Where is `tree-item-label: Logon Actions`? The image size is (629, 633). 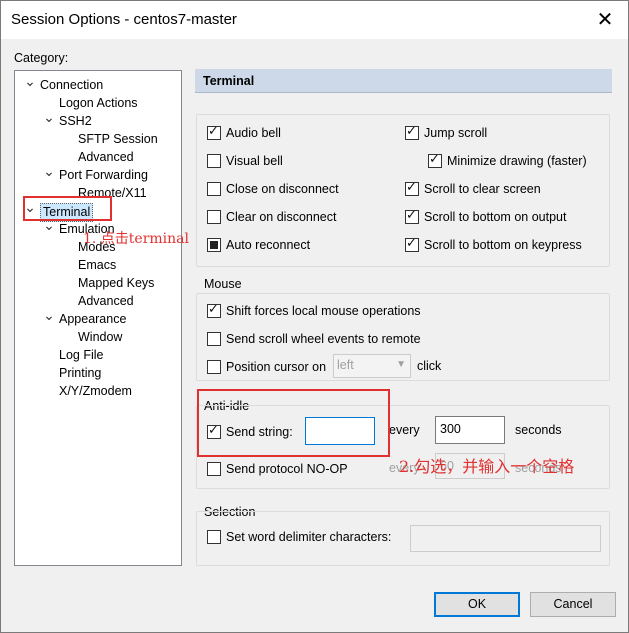 tree-item-label: Logon Actions is located at coordinates (98, 103).